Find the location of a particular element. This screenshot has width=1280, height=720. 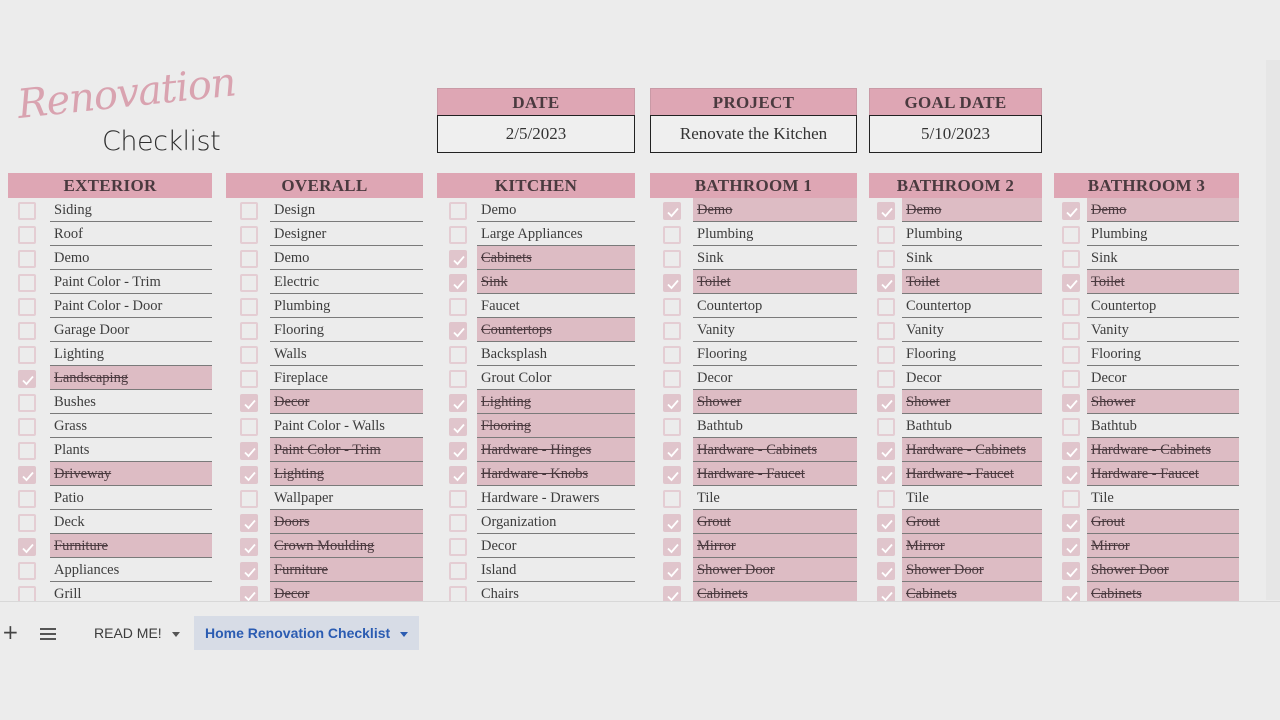

checklist-item-label: Faucet is located at coordinates (556, 306).